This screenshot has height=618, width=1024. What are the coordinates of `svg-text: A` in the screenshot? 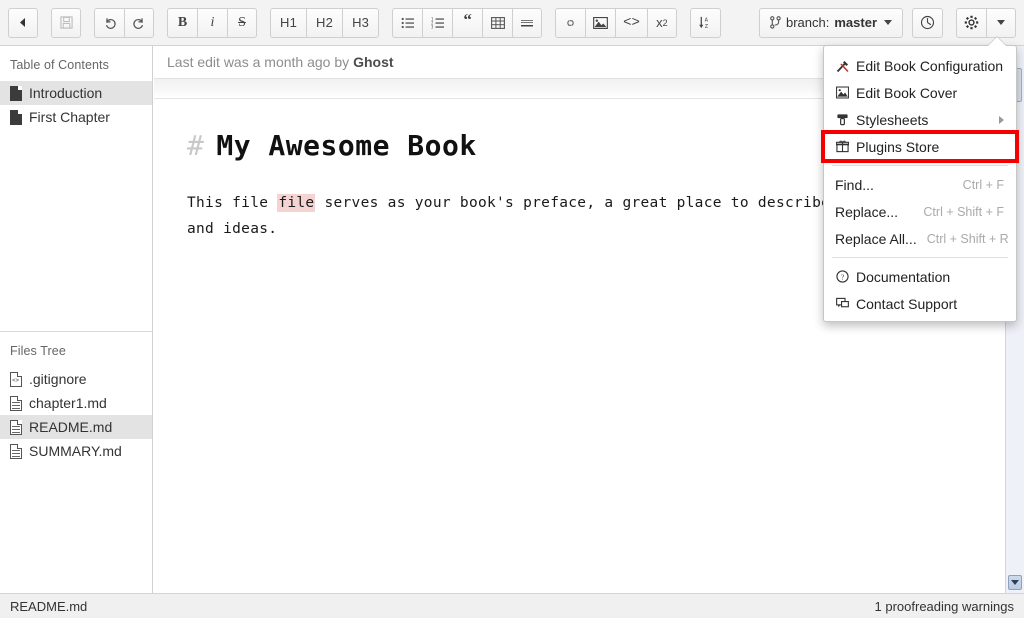 It's located at (706, 21).